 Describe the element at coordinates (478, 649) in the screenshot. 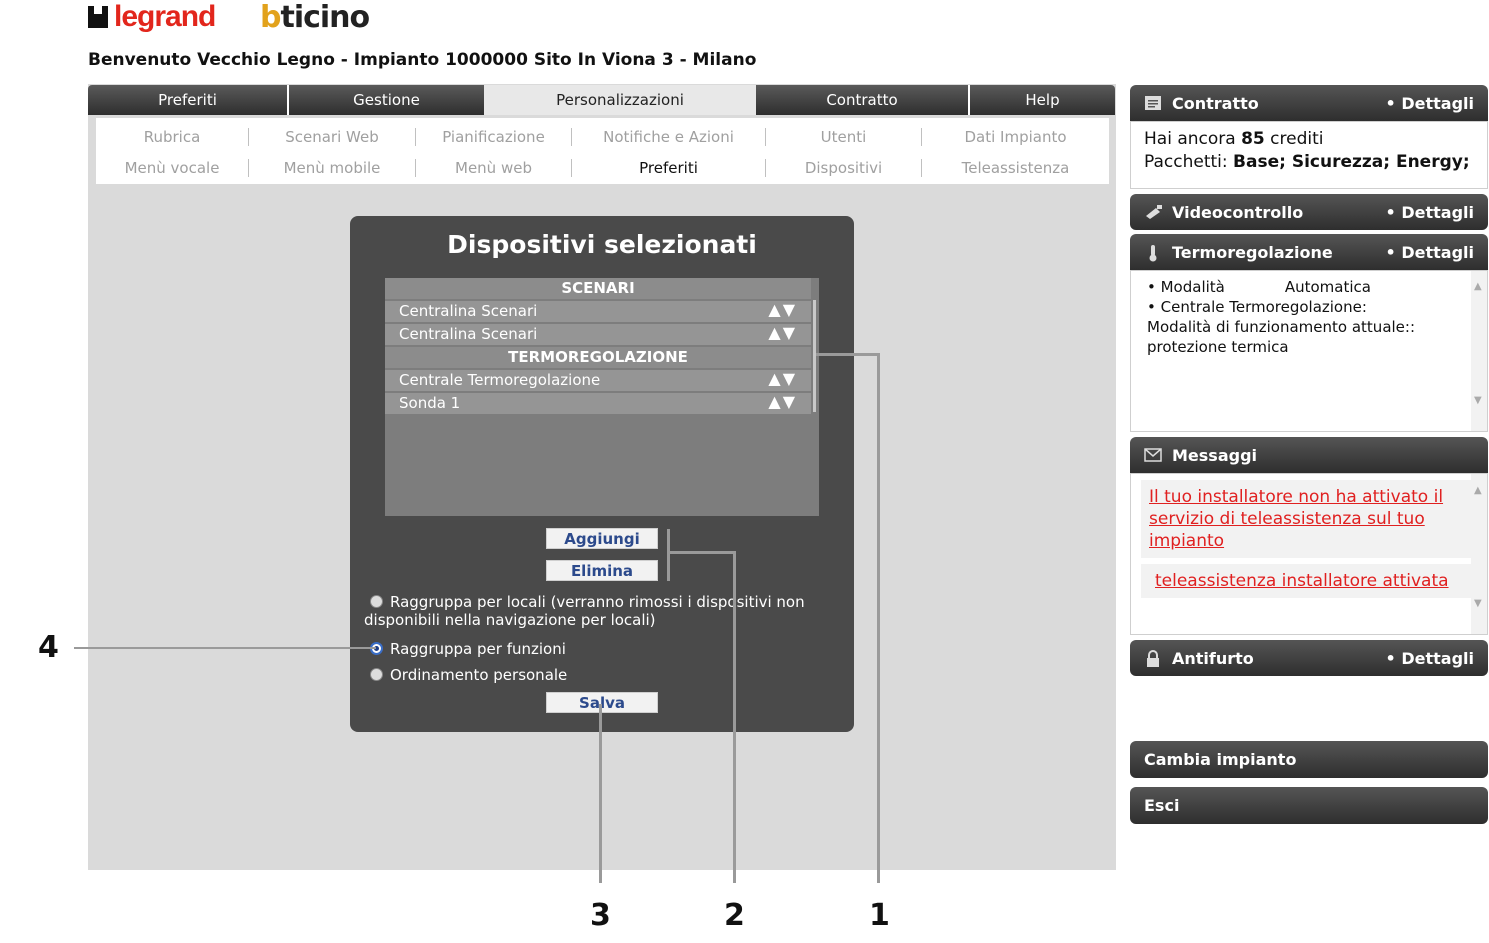

I see `radio-funzioni-label: Raggruppa per funzioni` at that location.